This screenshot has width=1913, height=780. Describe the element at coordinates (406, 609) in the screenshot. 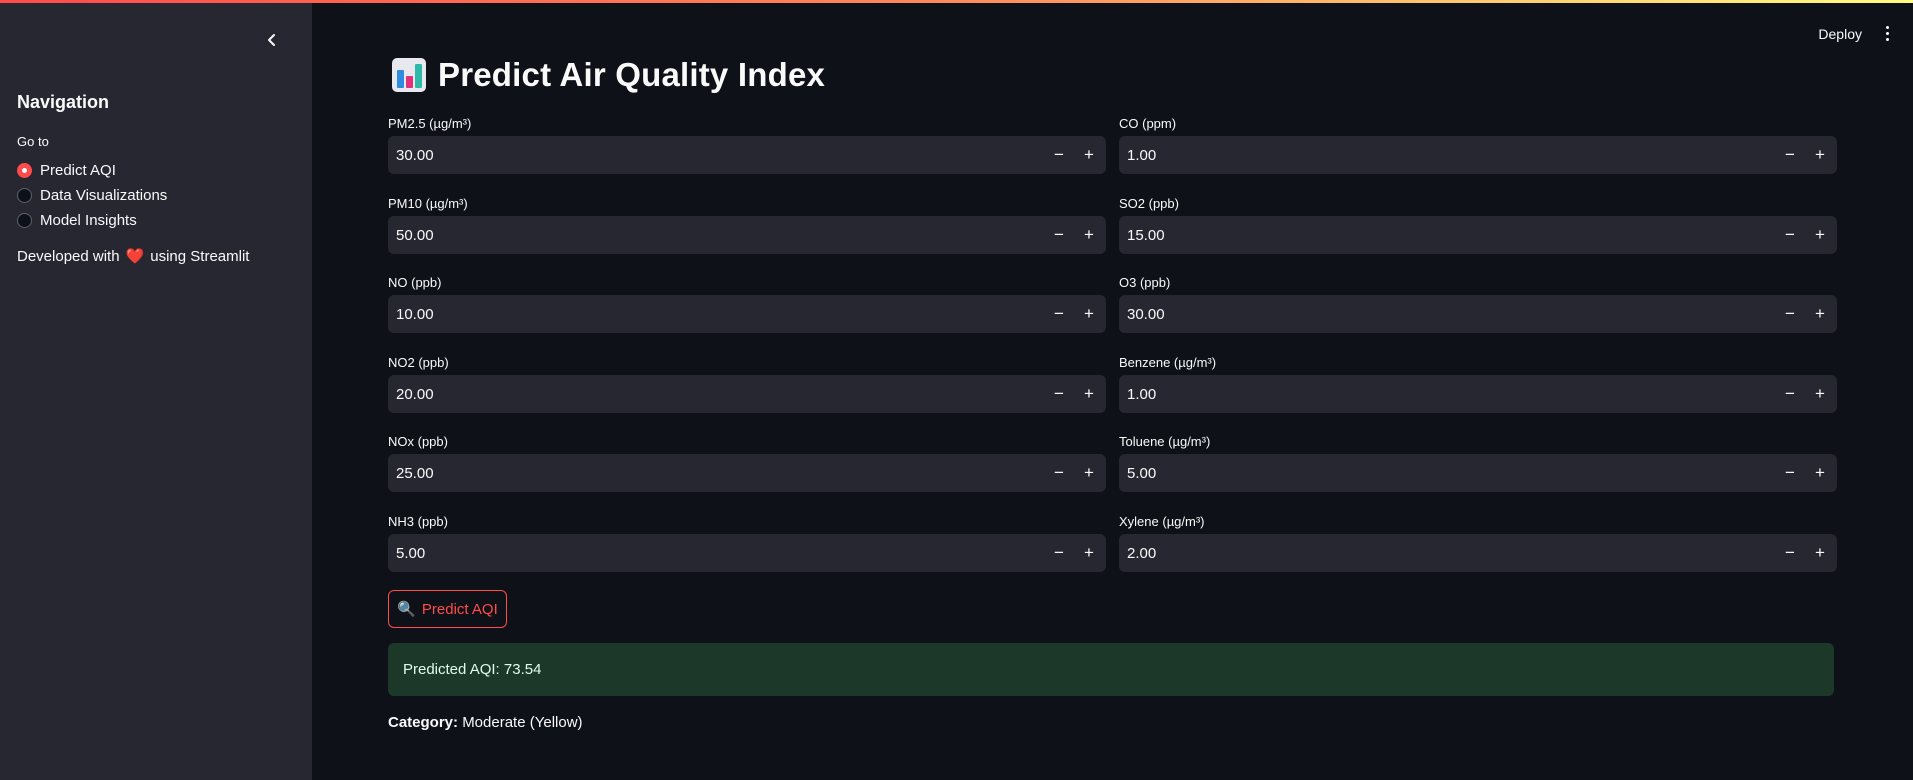

I see `magnifier-icon: 🔍` at that location.